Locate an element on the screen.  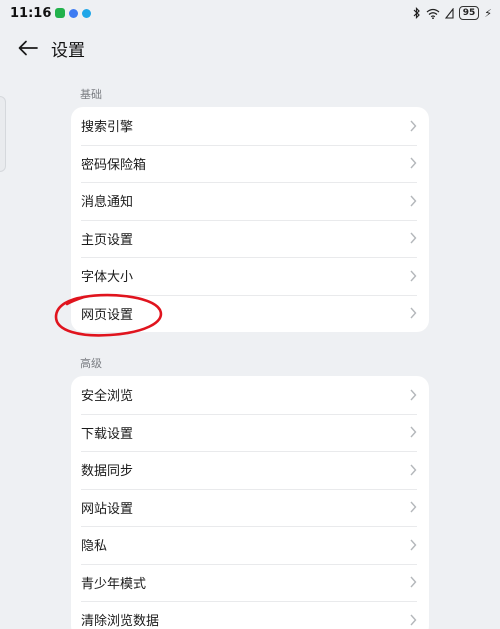
list-item-label: 字体大小 is located at coordinates (107, 278).